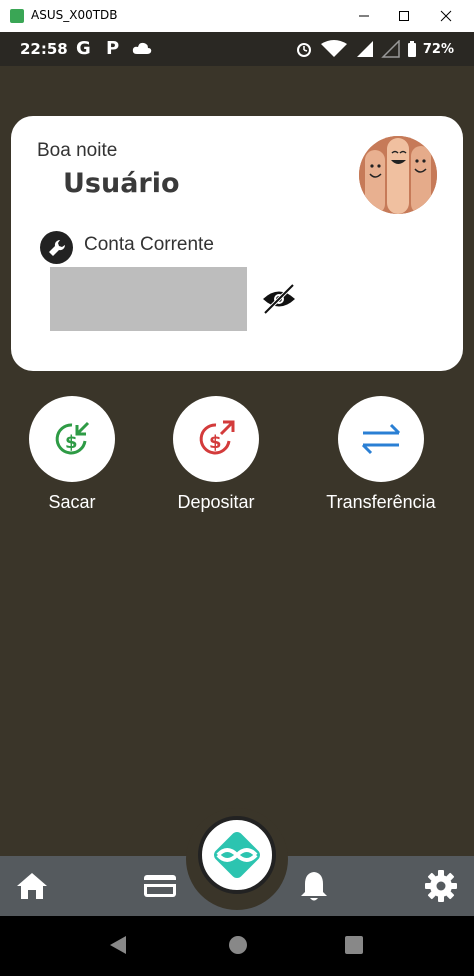 The image size is (474, 976). Describe the element at coordinates (381, 502) in the screenshot. I see `transfer-label: Transferência` at that location.